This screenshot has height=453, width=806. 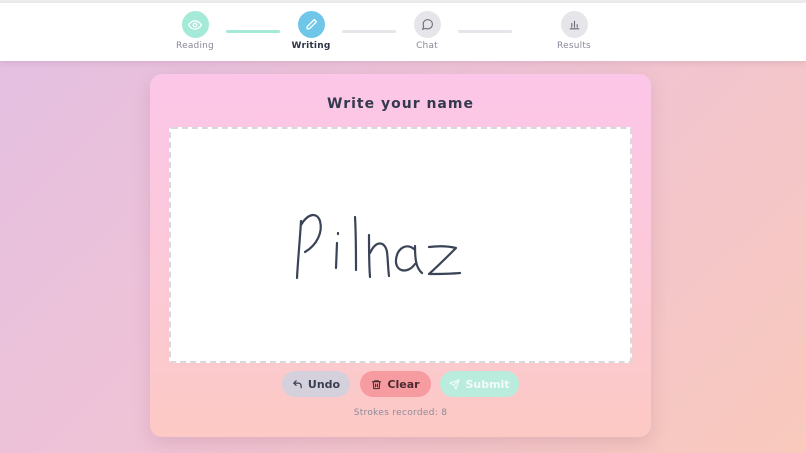 What do you see at coordinates (487, 384) in the screenshot?
I see `submit-button-label: Submit` at bounding box center [487, 384].